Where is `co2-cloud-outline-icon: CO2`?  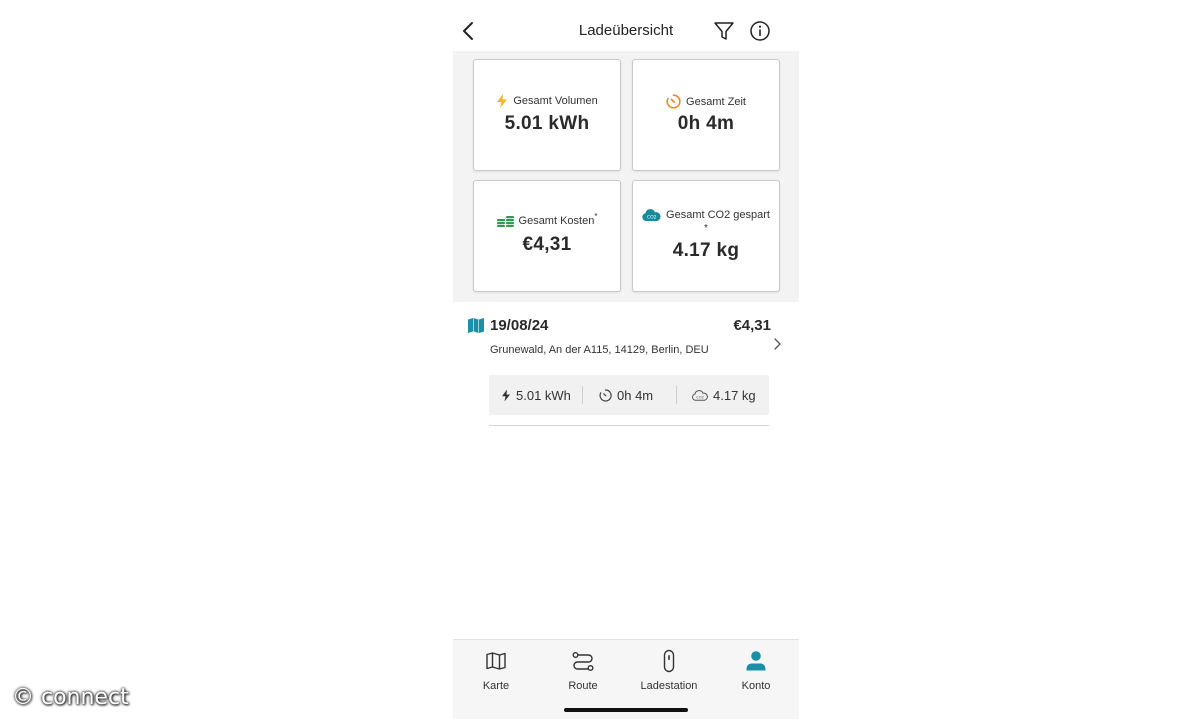 co2-cloud-outline-icon: CO2 is located at coordinates (700, 395).